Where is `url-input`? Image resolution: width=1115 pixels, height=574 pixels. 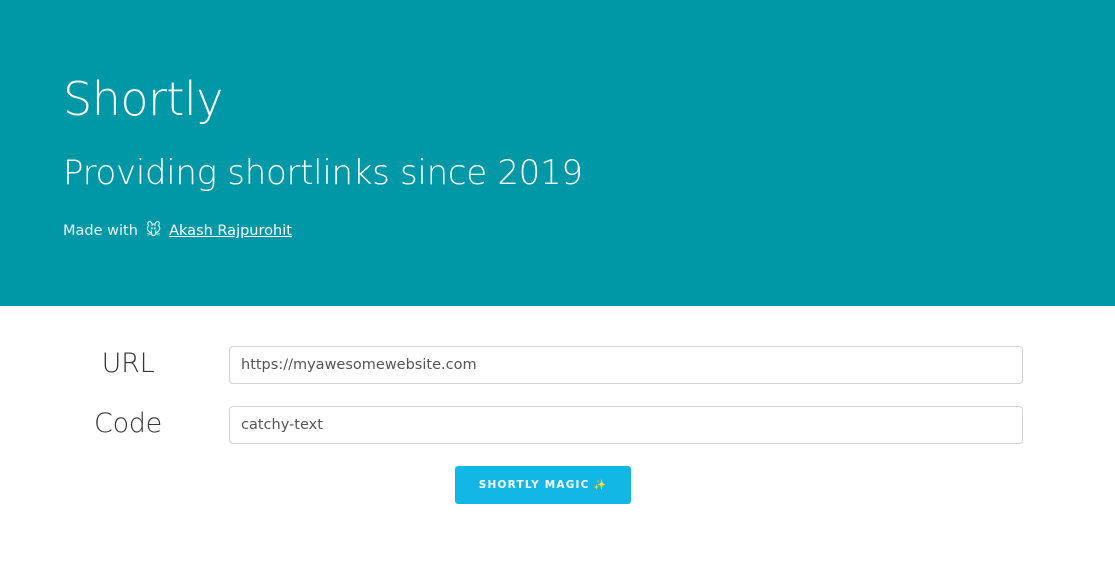
url-input is located at coordinates (626, 365).